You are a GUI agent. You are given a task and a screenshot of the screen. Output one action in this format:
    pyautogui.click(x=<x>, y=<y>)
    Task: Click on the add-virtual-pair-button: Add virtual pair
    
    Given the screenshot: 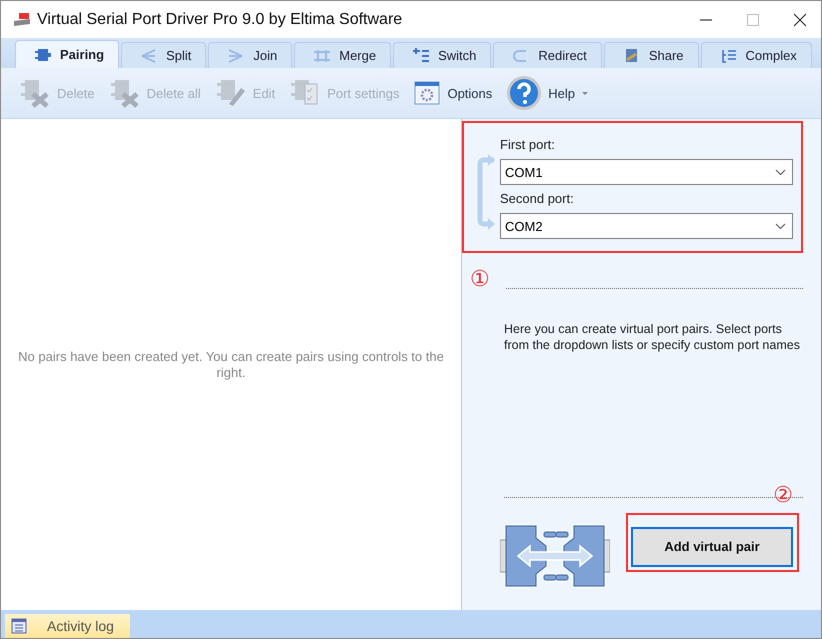 What is the action you would take?
    pyautogui.click(x=712, y=546)
    